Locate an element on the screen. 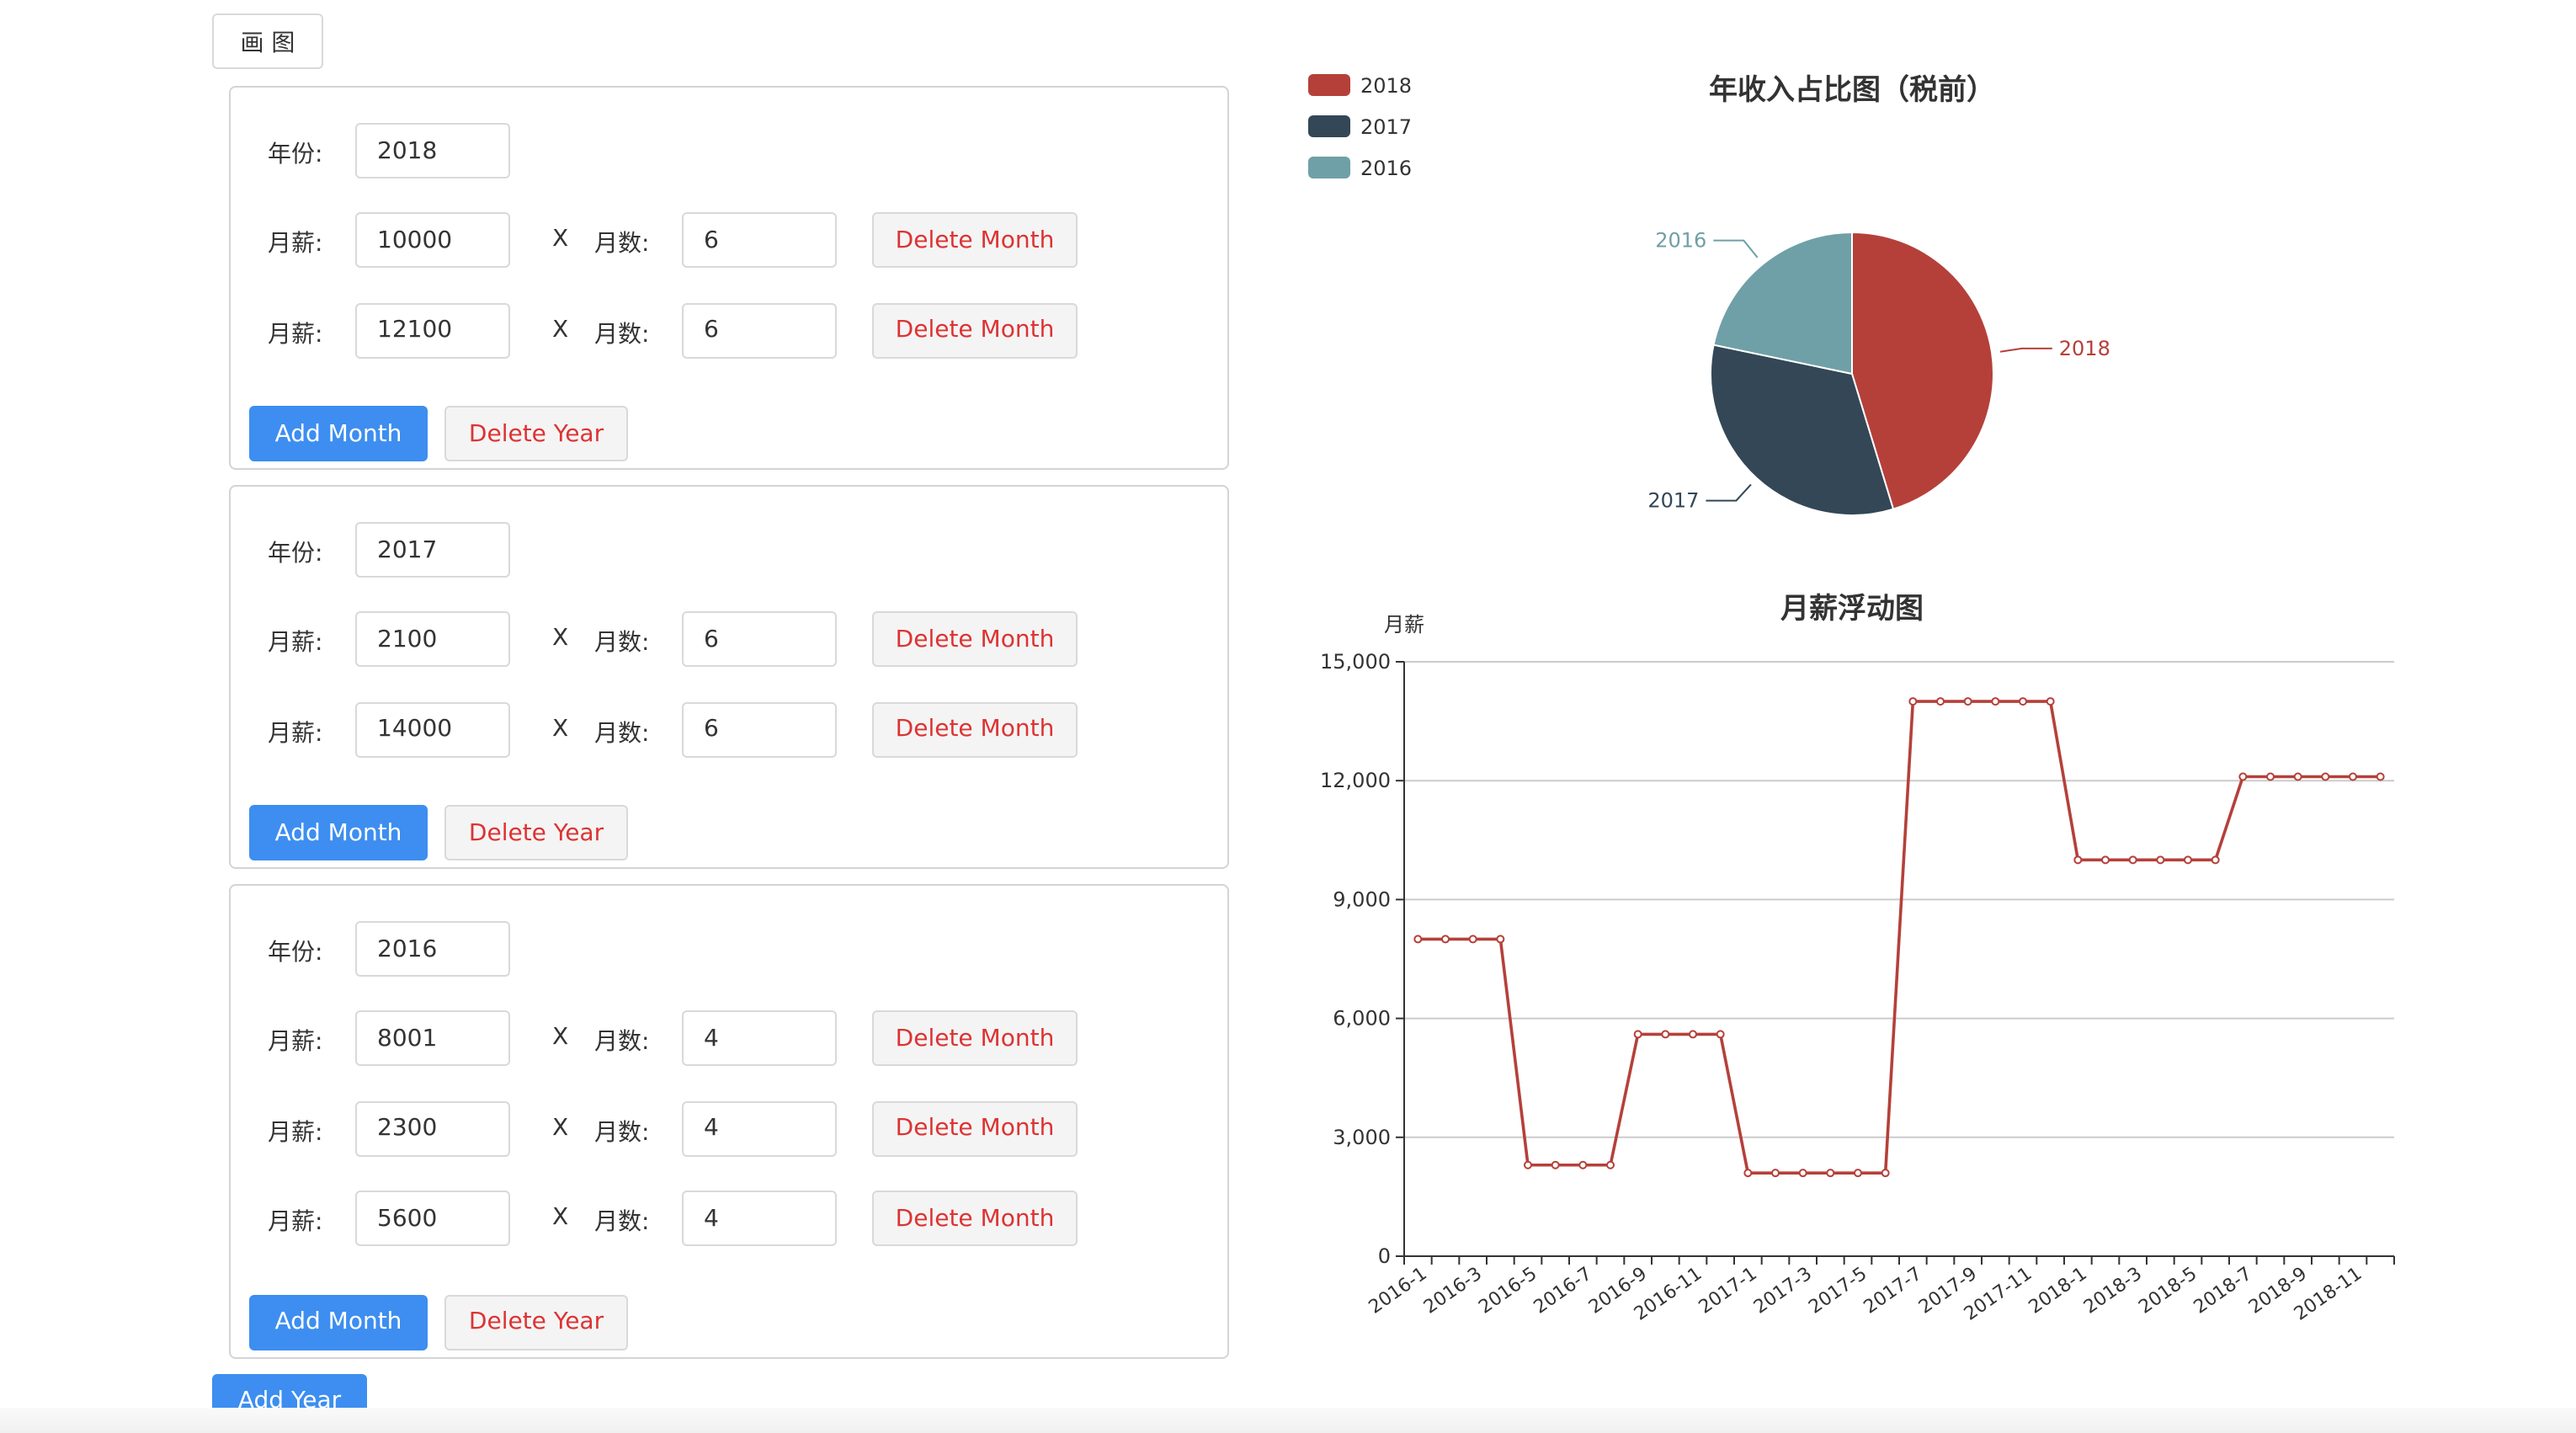 The width and height of the screenshot is (2576, 1433). draw-button: 画 图 is located at coordinates (267, 41).